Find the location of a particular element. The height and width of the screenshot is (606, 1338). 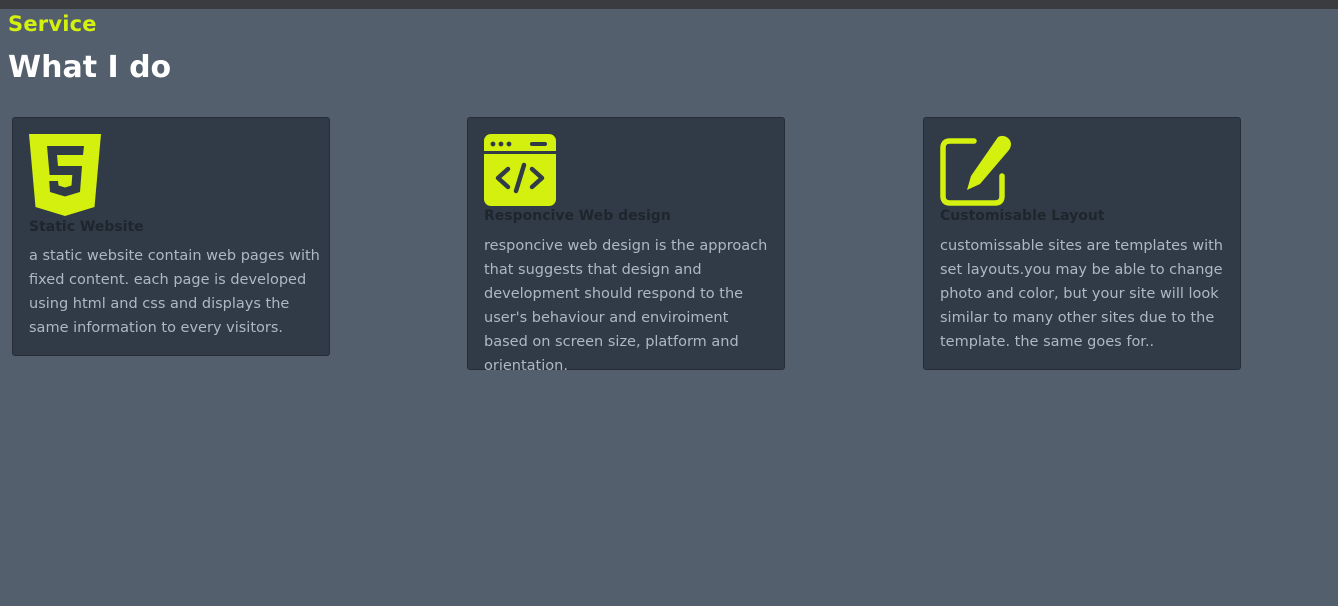

card-title: Responcive Web design is located at coordinates (577, 216).